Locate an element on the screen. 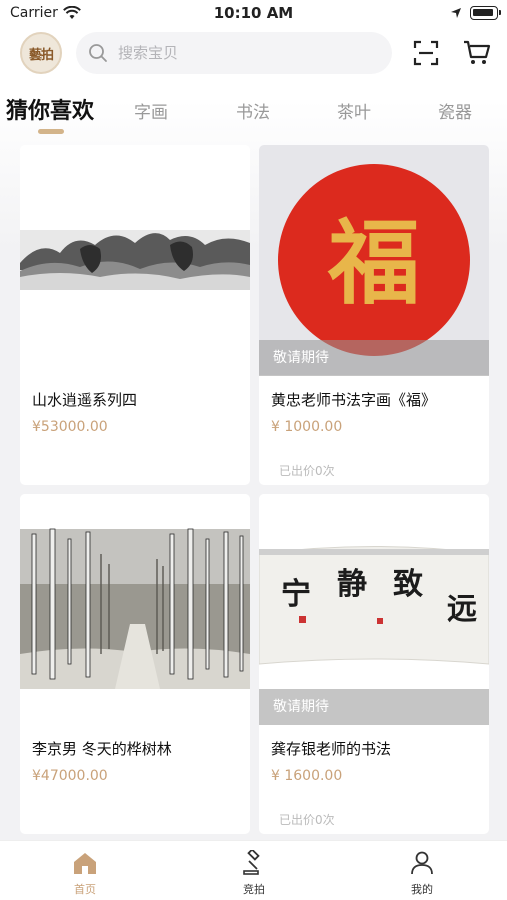 This screenshot has height=900, width=507. scan-icon is located at coordinates (426, 53).